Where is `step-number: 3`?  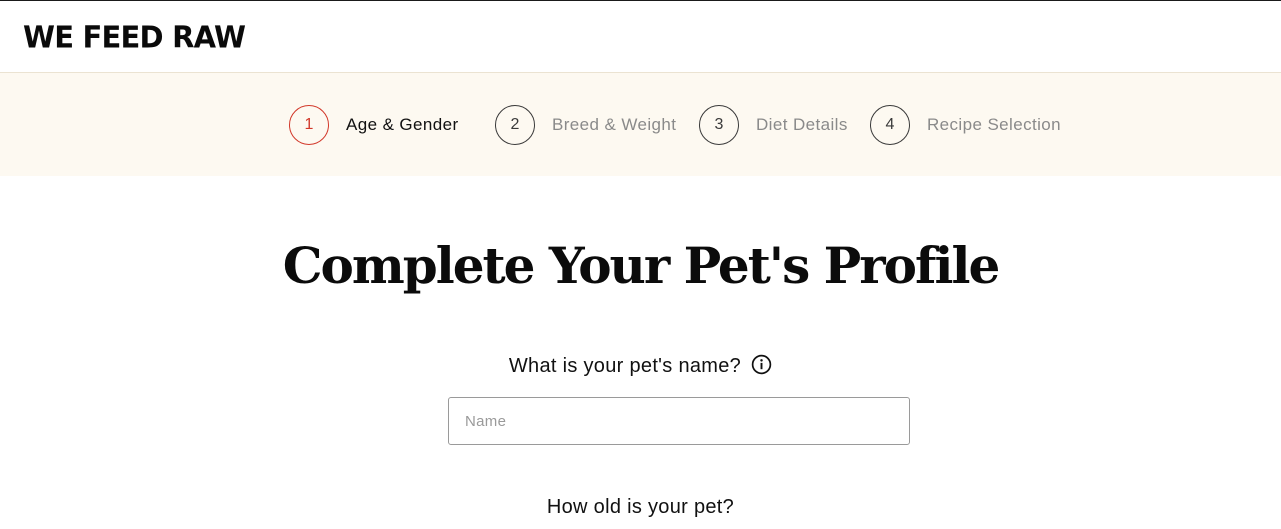
step-number: 3 is located at coordinates (719, 125).